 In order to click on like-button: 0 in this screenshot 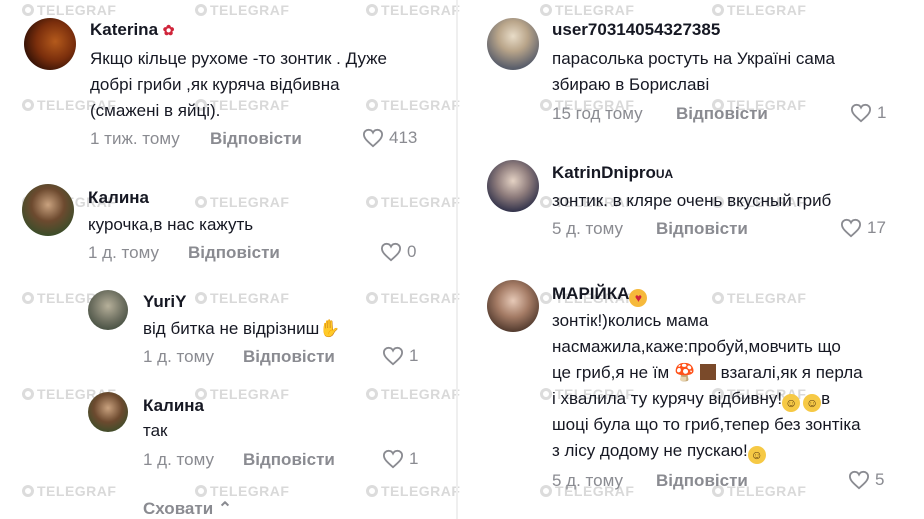, I will do `click(398, 252)`.